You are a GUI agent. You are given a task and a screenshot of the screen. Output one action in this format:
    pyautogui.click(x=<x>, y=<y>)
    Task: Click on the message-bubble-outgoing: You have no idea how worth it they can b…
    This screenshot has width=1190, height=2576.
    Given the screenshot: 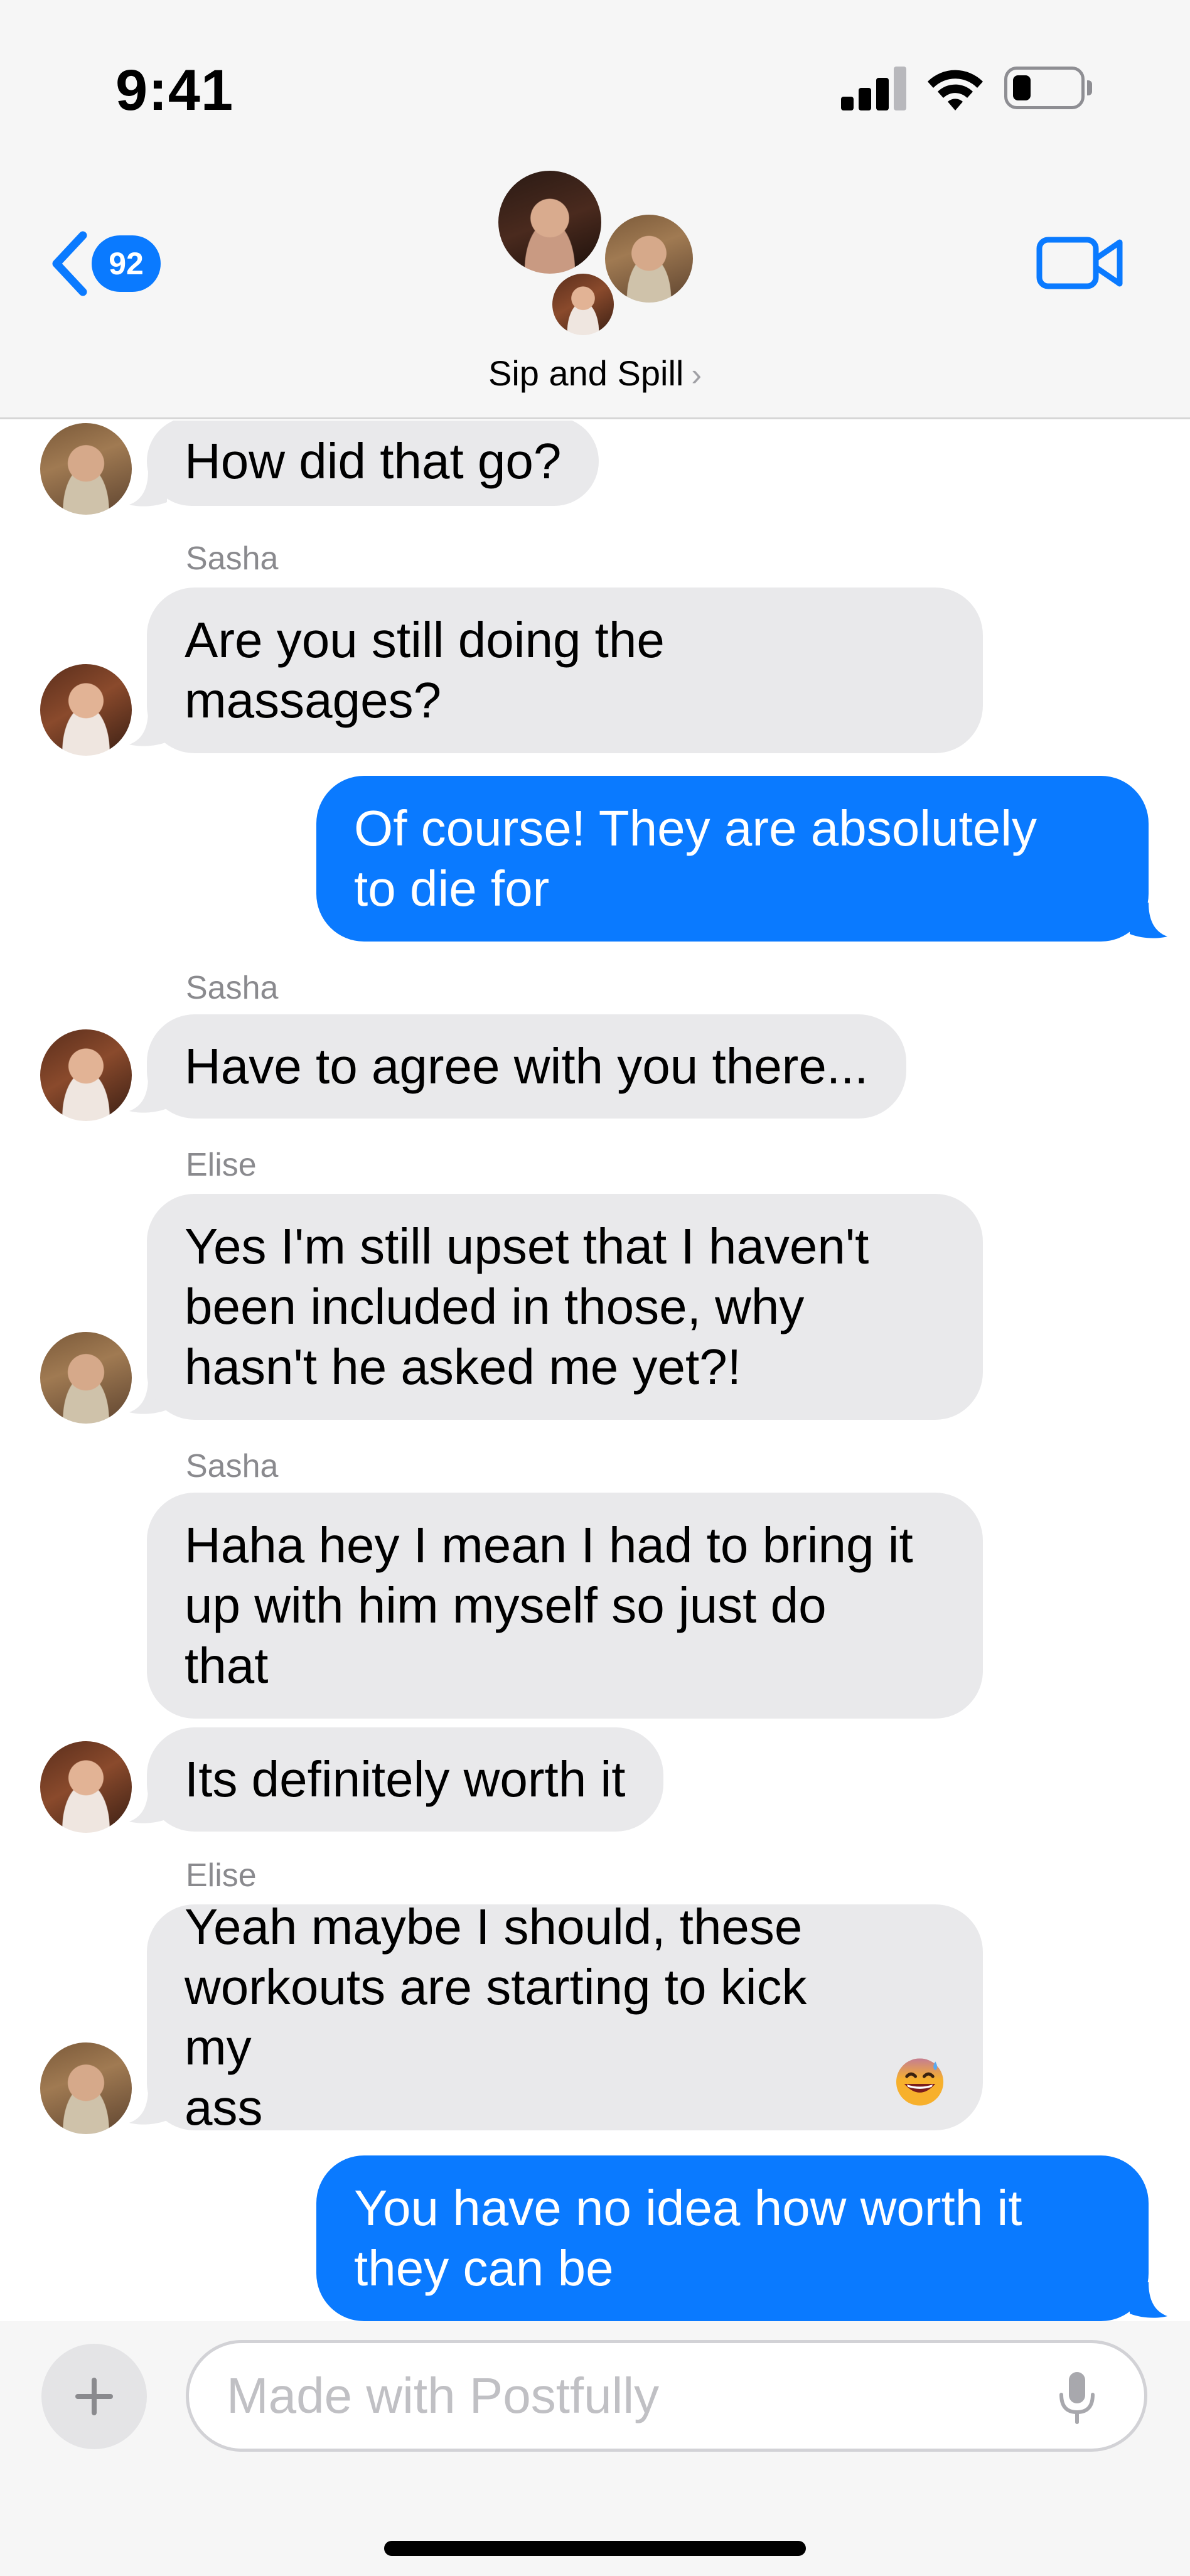 What is the action you would take?
    pyautogui.click(x=733, y=2238)
    